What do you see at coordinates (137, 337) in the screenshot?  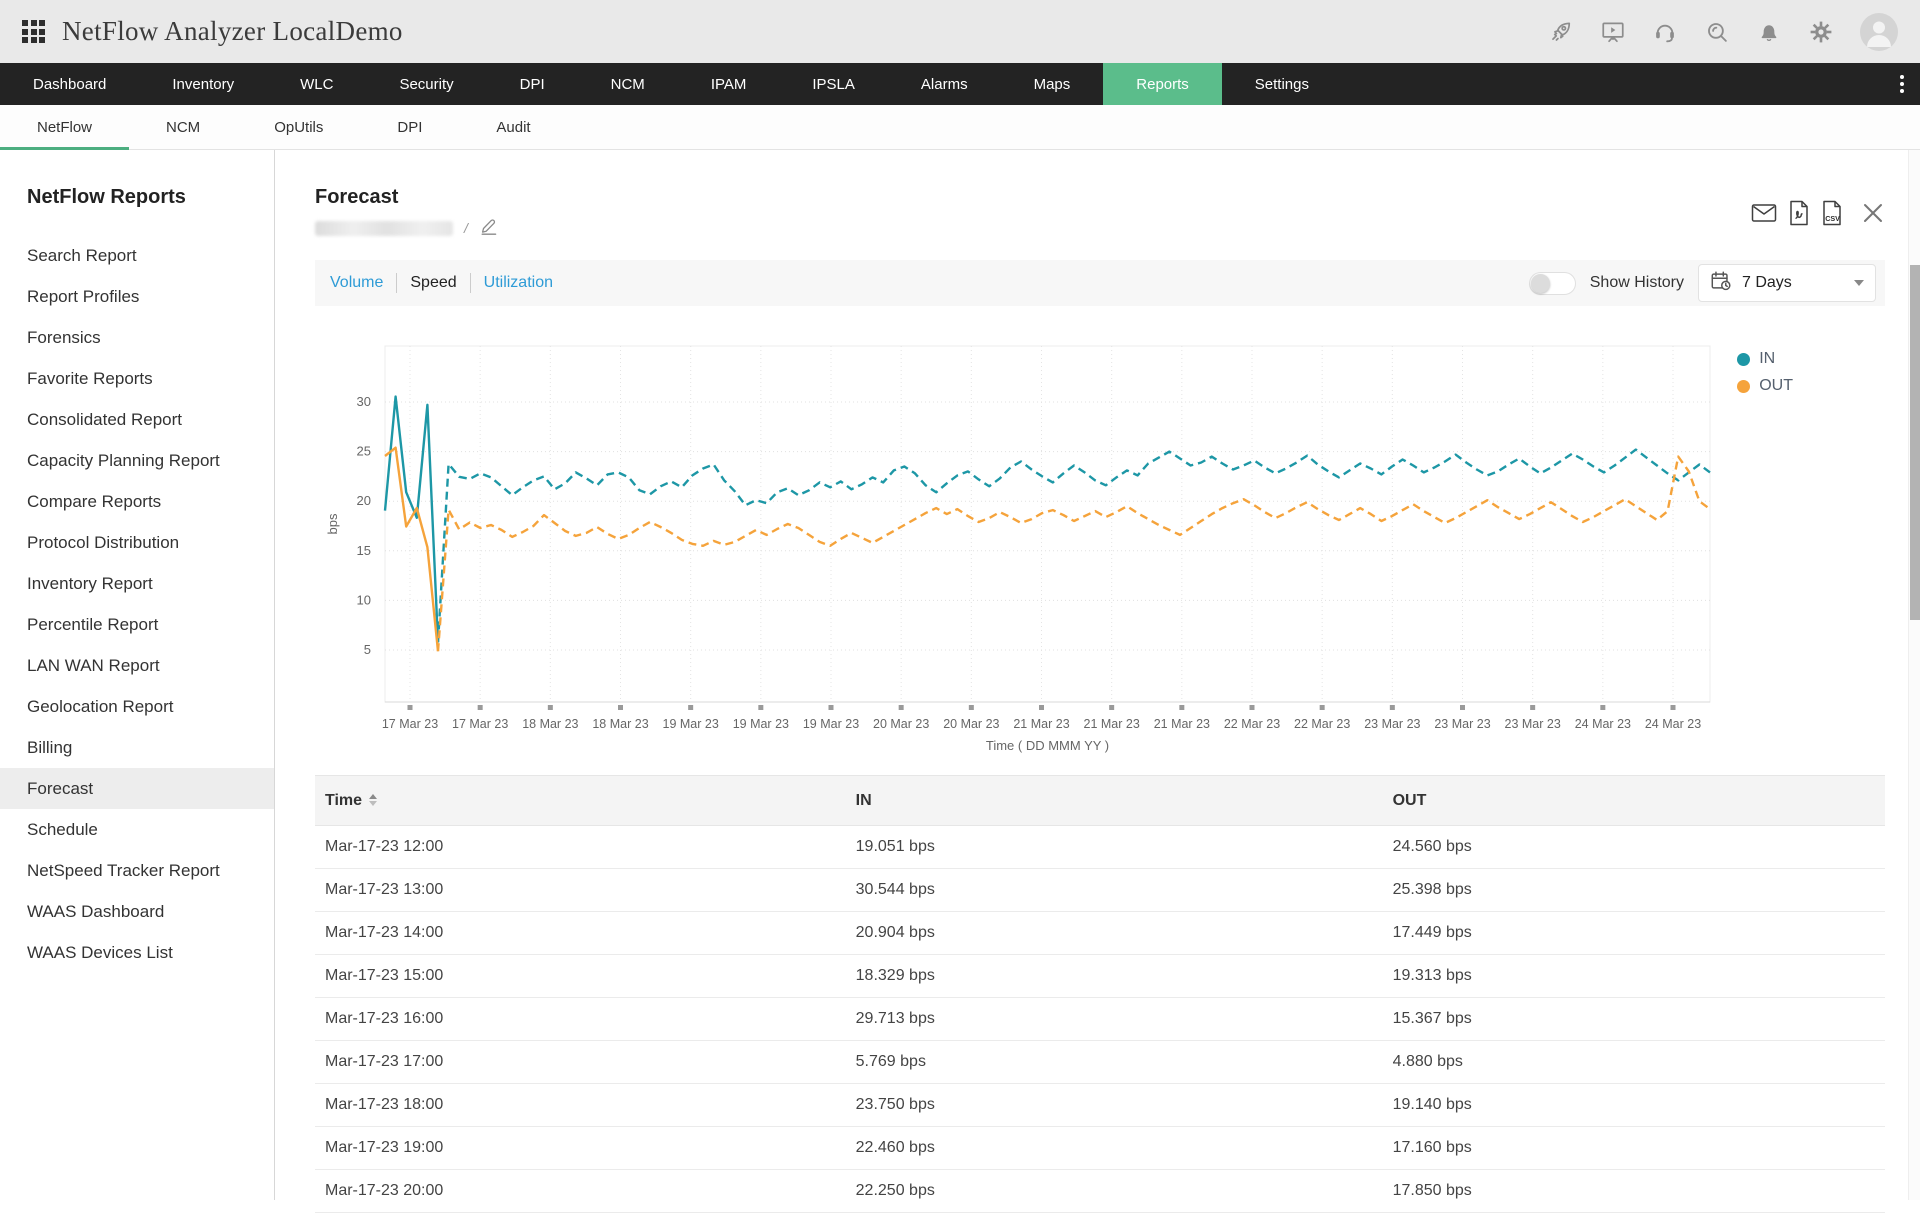 I see `sidebar-item-forensics: Forensics` at bounding box center [137, 337].